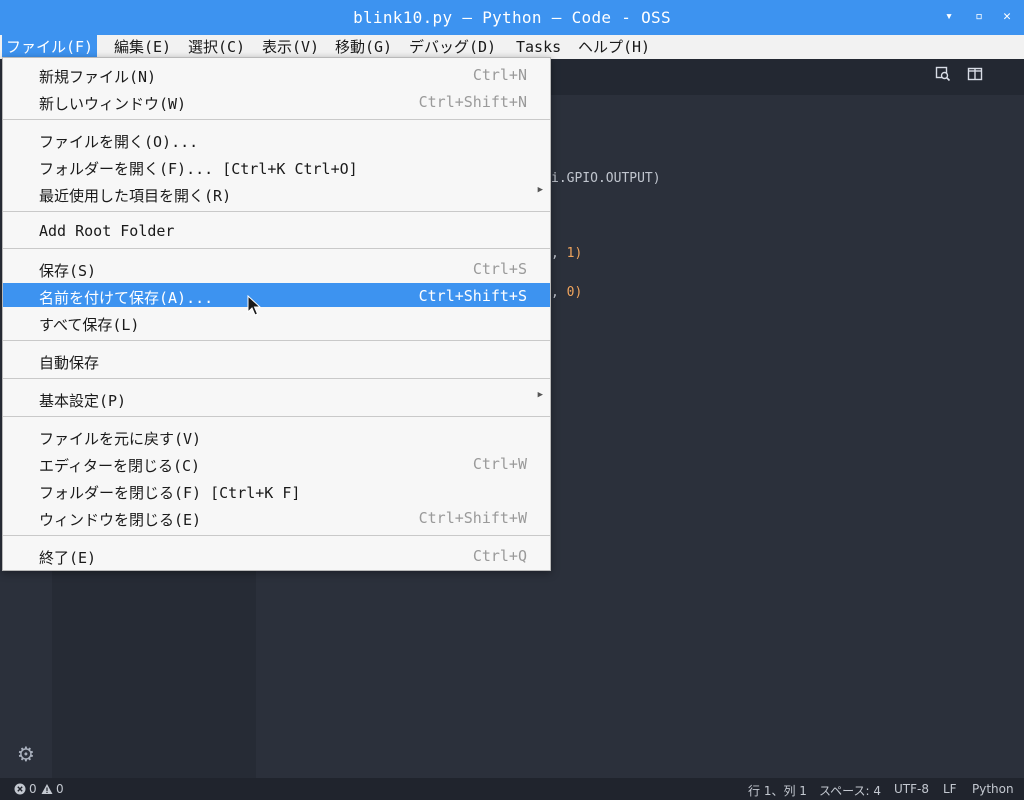  What do you see at coordinates (614, 47) in the screenshot?
I see `menu-help: ヘルプ(H)` at bounding box center [614, 47].